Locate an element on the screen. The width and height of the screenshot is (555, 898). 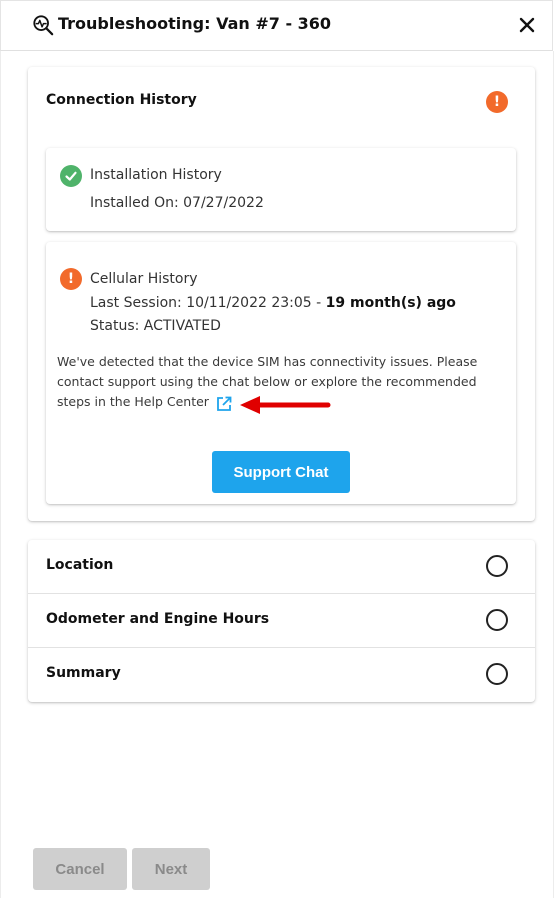
last-session-ago: 19 month(s) ago is located at coordinates (390, 303).